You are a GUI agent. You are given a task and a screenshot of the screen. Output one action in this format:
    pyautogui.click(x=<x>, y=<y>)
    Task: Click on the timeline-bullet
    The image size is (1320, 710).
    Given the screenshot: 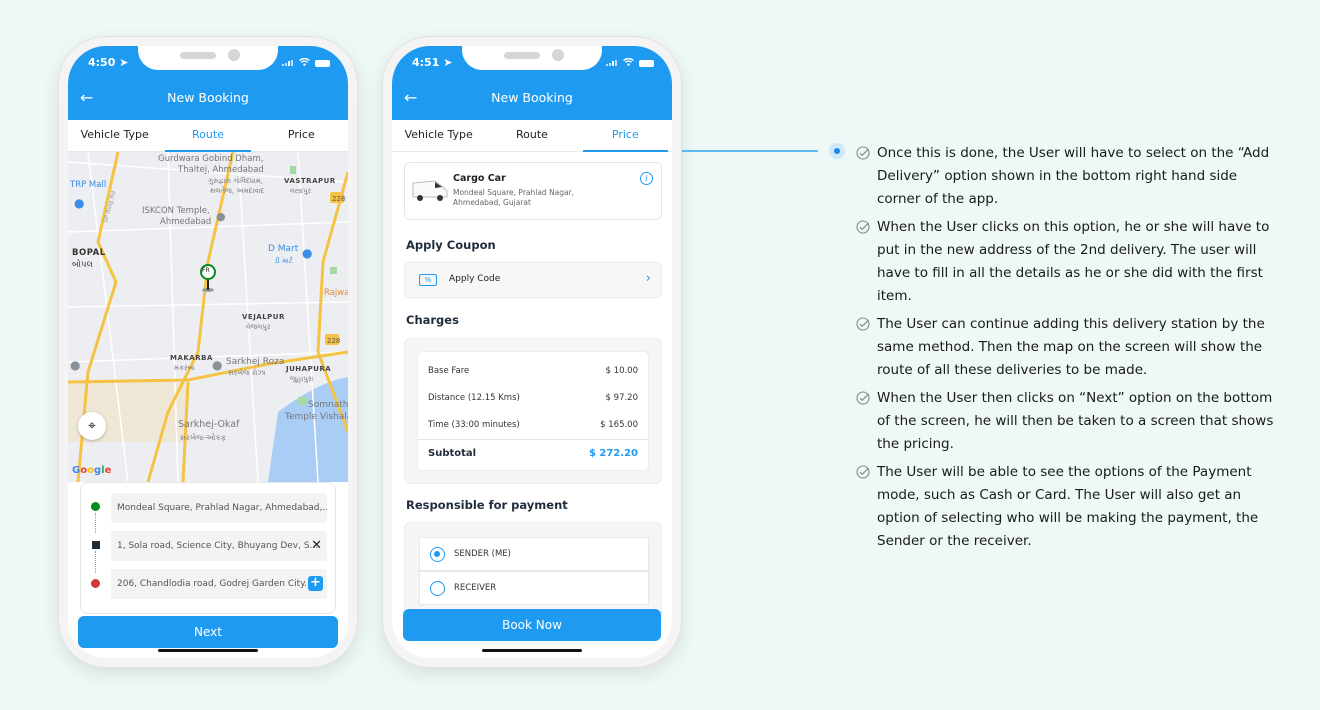 What is the action you would take?
    pyautogui.click(x=837, y=151)
    